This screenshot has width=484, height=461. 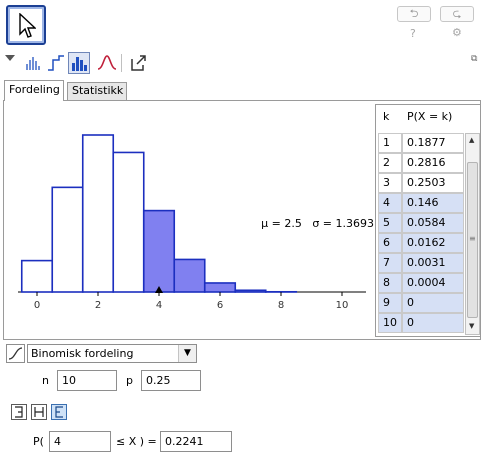 I want to click on move-tool-button, so click(x=26, y=25).